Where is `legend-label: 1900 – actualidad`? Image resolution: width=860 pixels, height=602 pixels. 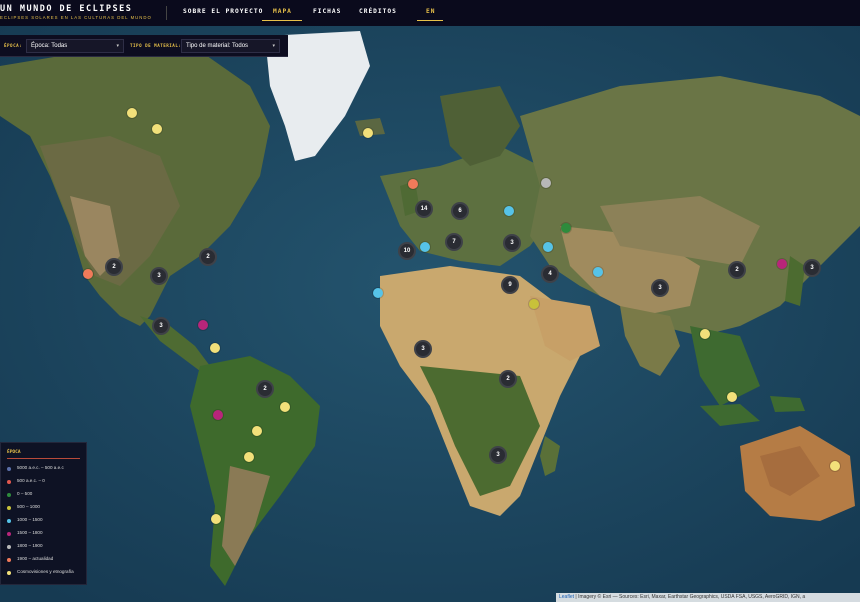
legend-label: 1900 – actualidad is located at coordinates (35, 558).